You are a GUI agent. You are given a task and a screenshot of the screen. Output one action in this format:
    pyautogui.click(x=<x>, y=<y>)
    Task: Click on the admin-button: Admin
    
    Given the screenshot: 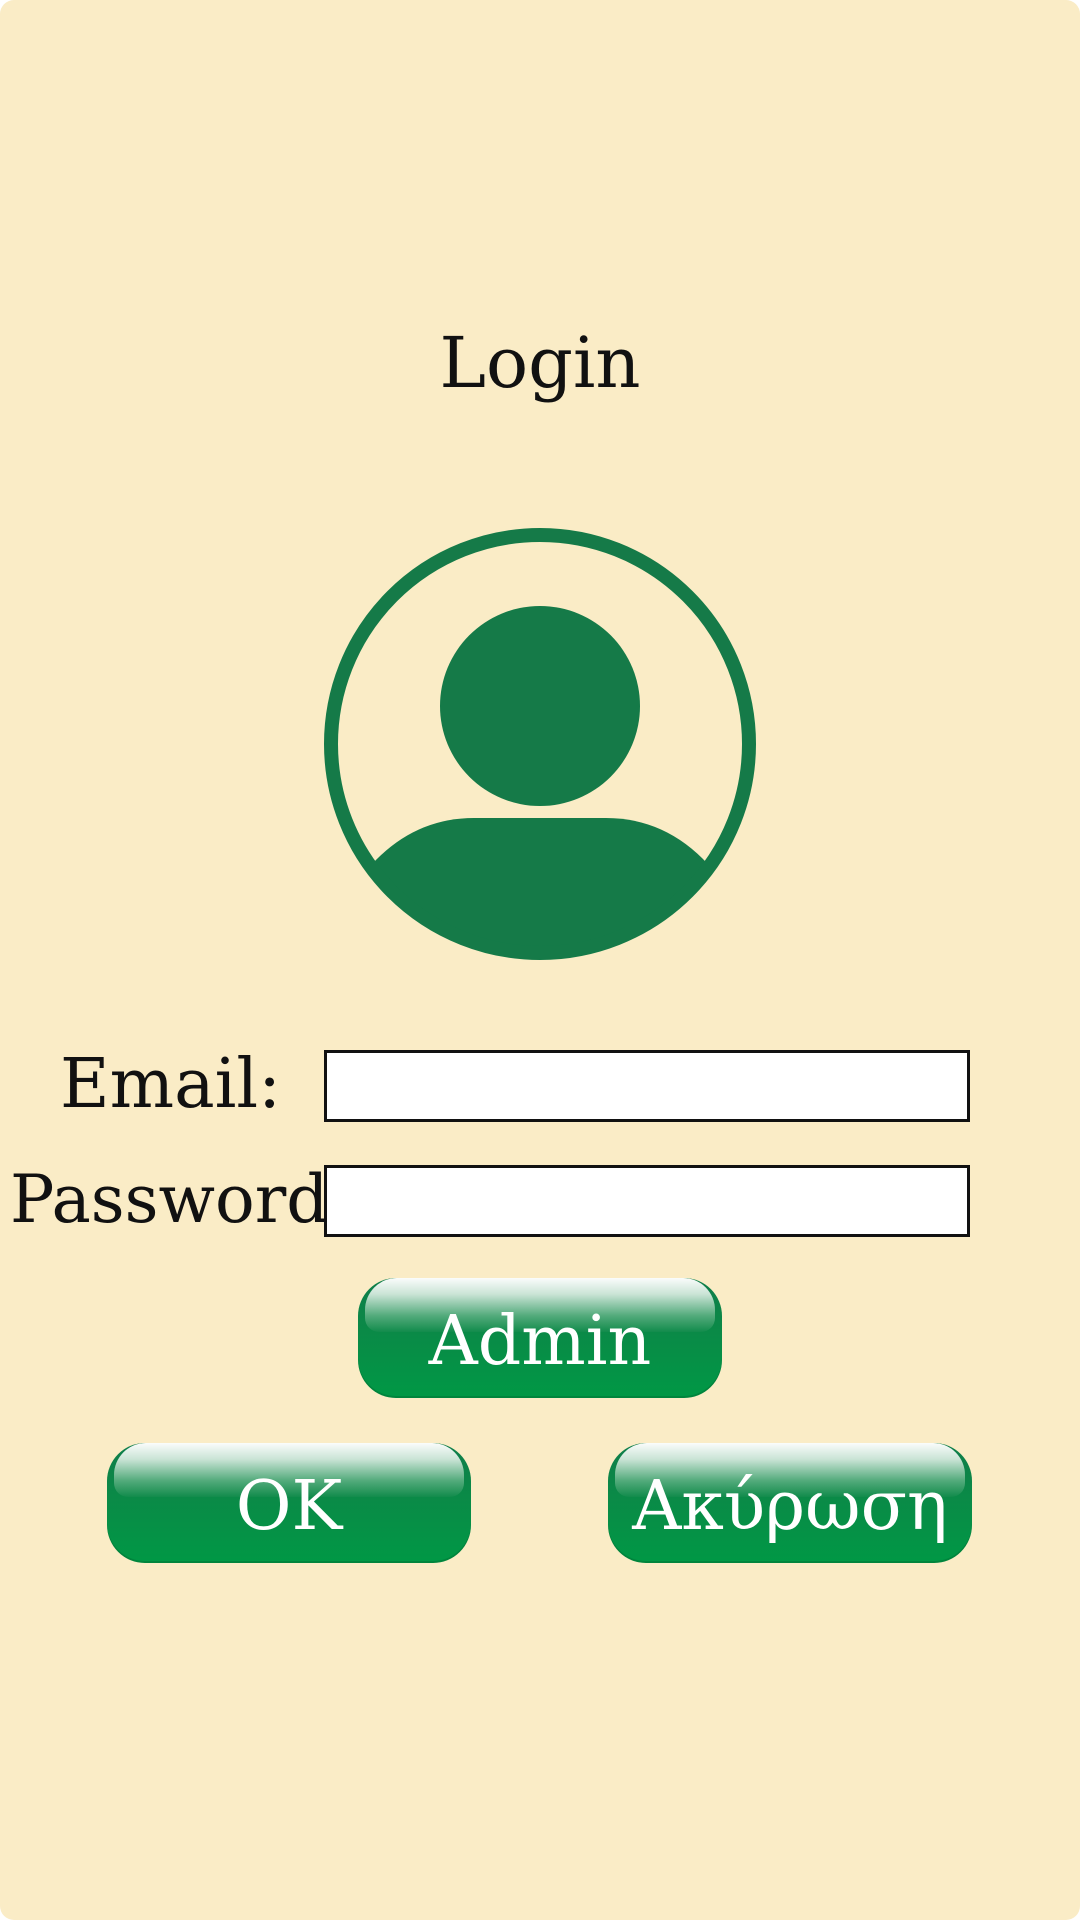 What is the action you would take?
    pyautogui.click(x=540, y=1338)
    